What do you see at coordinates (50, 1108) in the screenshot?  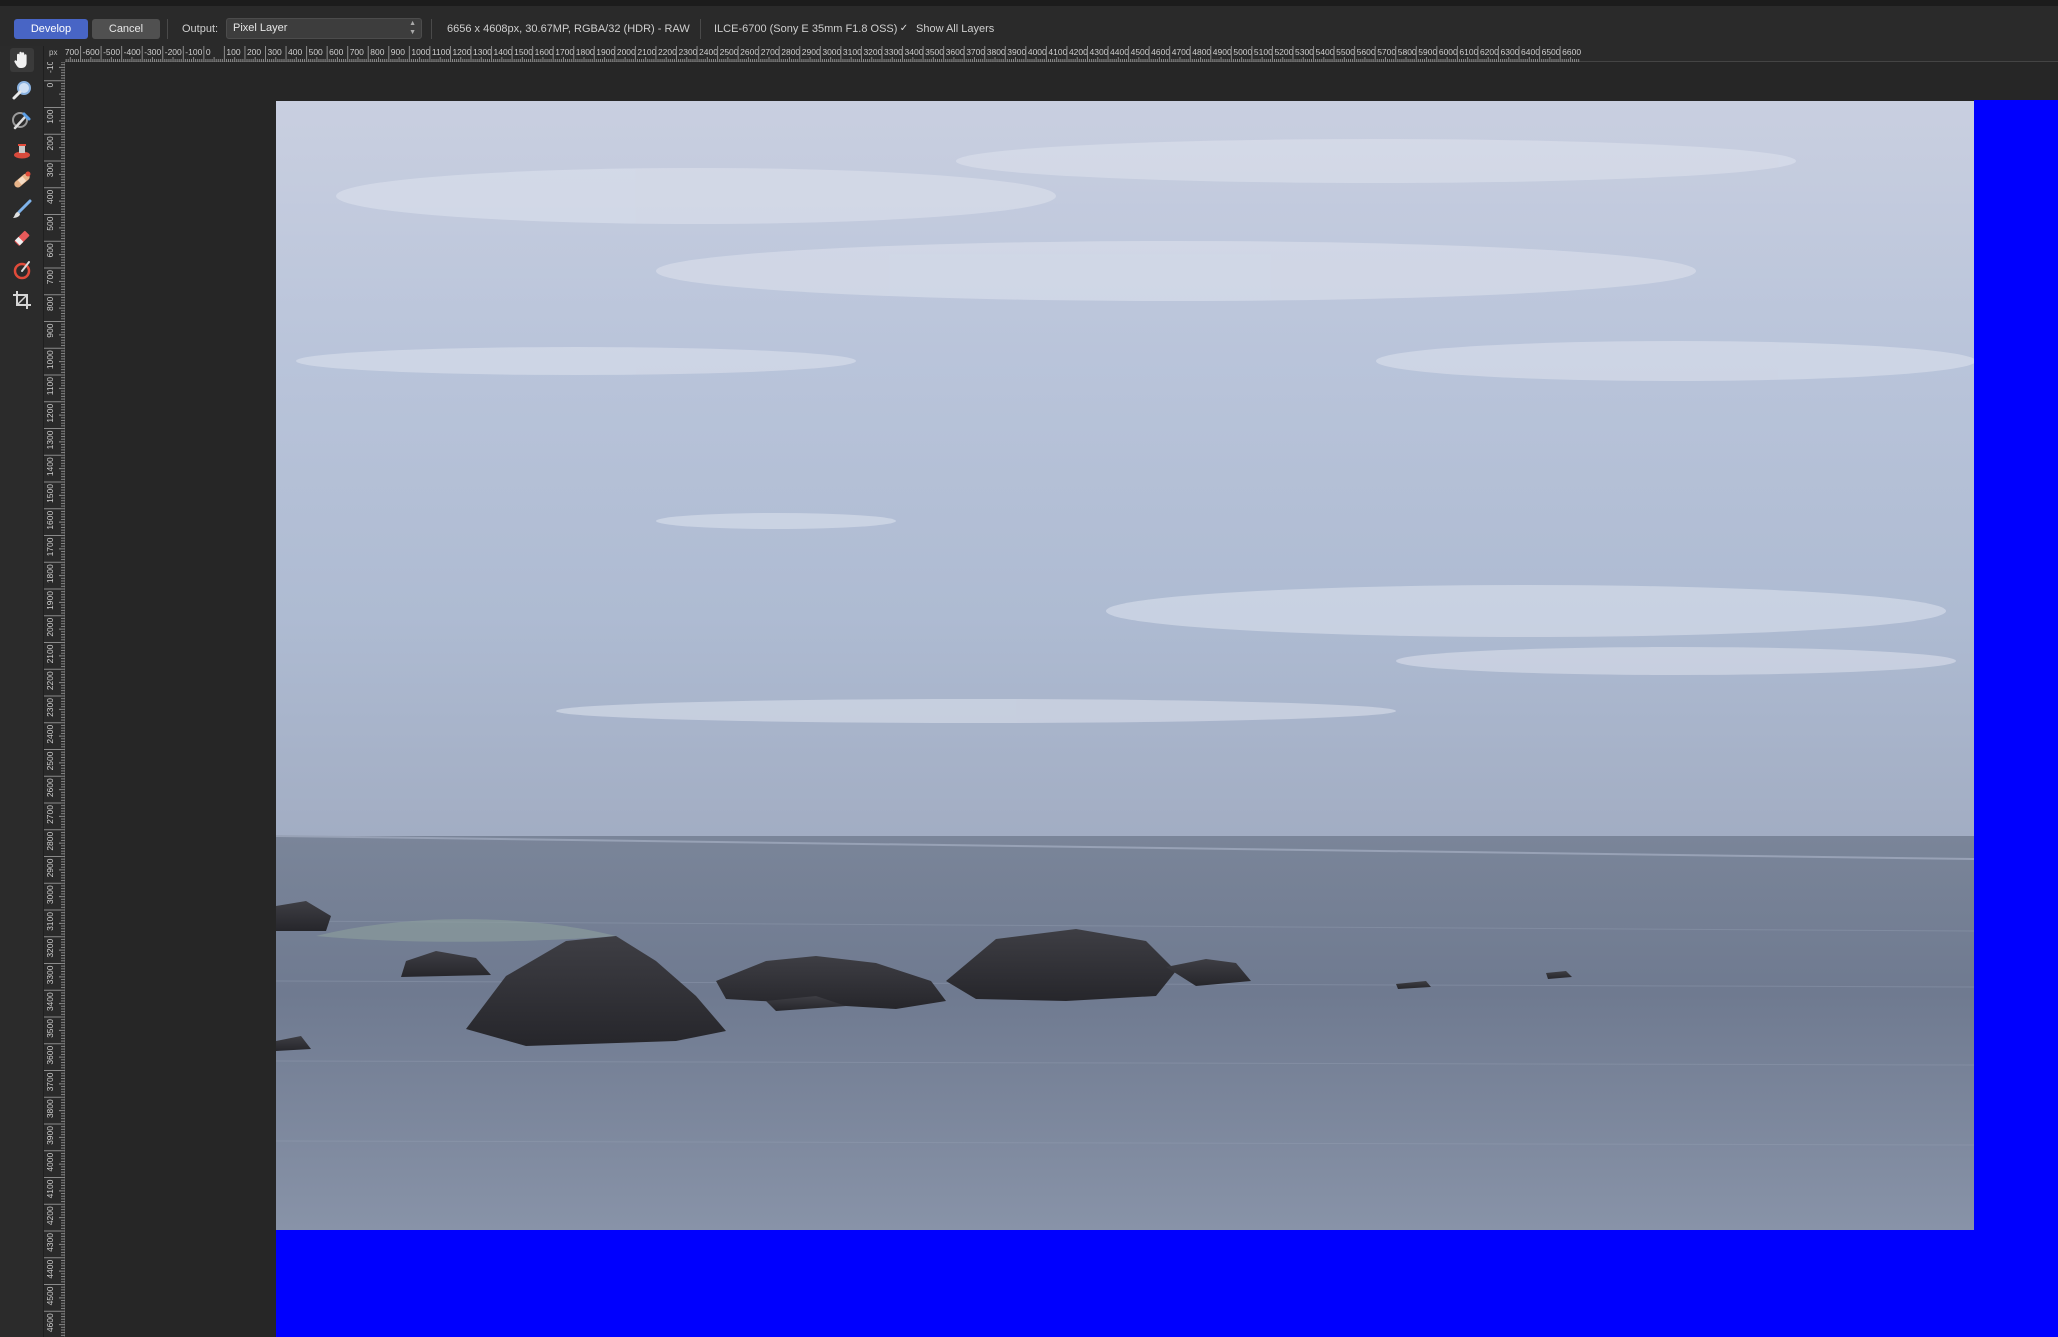 I see `ruler-label: 3800` at bounding box center [50, 1108].